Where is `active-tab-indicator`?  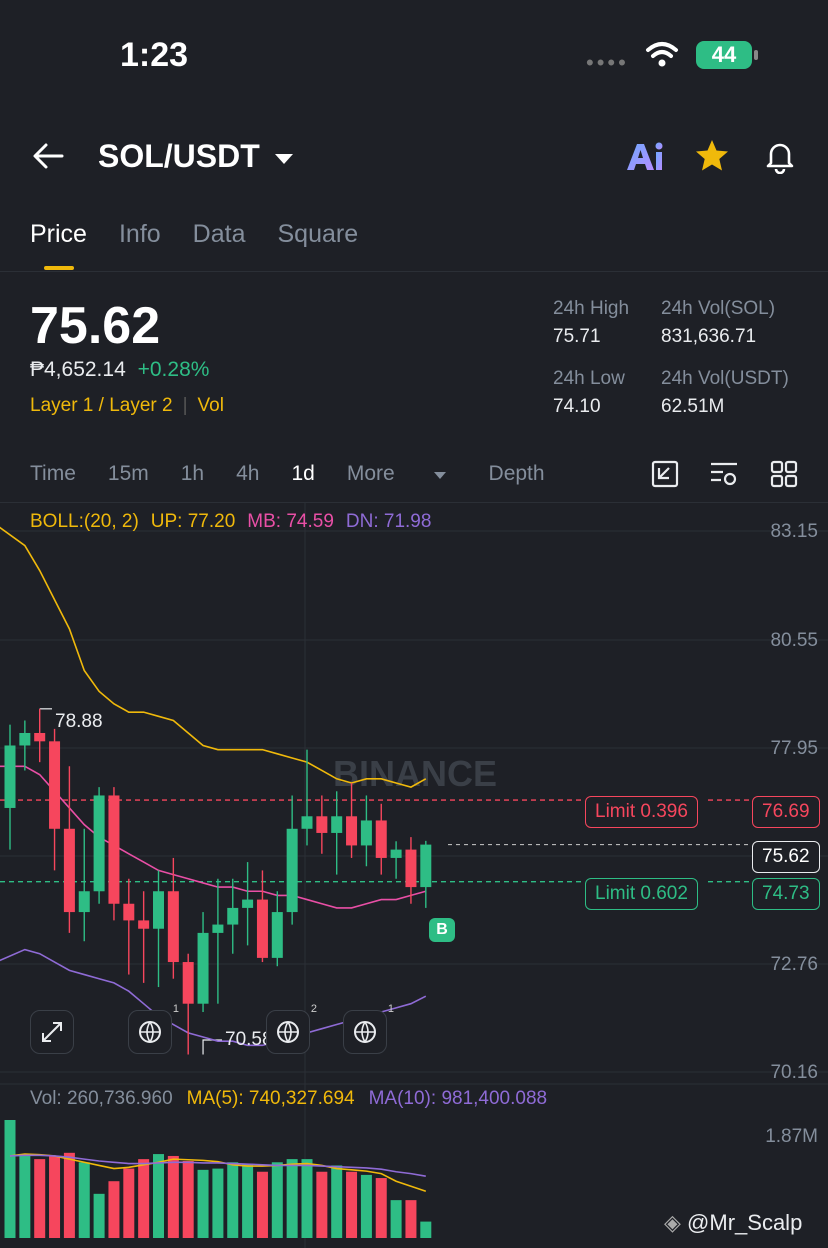 active-tab-indicator is located at coordinates (59, 268).